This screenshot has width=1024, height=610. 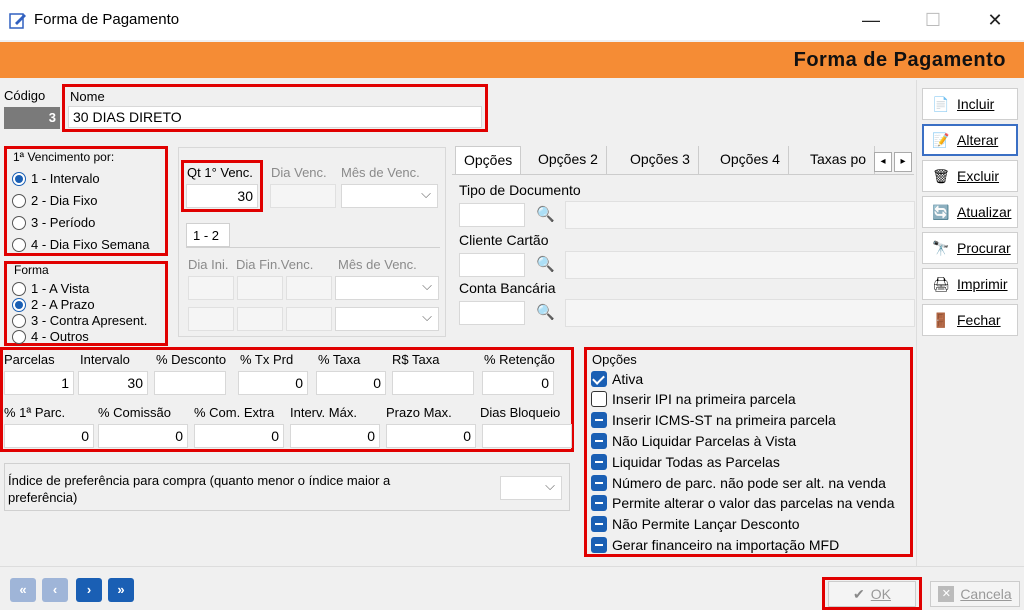 I want to click on procurar-button: 🔭 Procurar, so click(x=970, y=248).